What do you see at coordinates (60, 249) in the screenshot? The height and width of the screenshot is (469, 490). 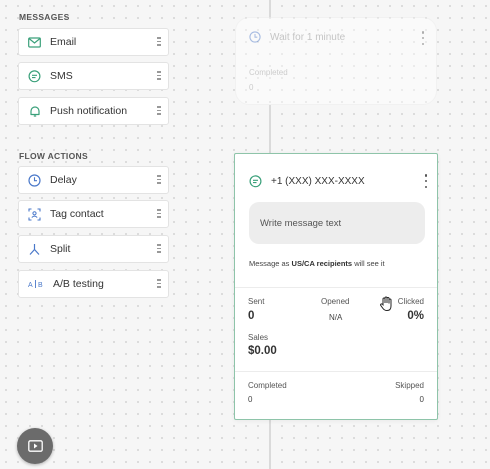 I see `palette-item-label: Split` at bounding box center [60, 249].